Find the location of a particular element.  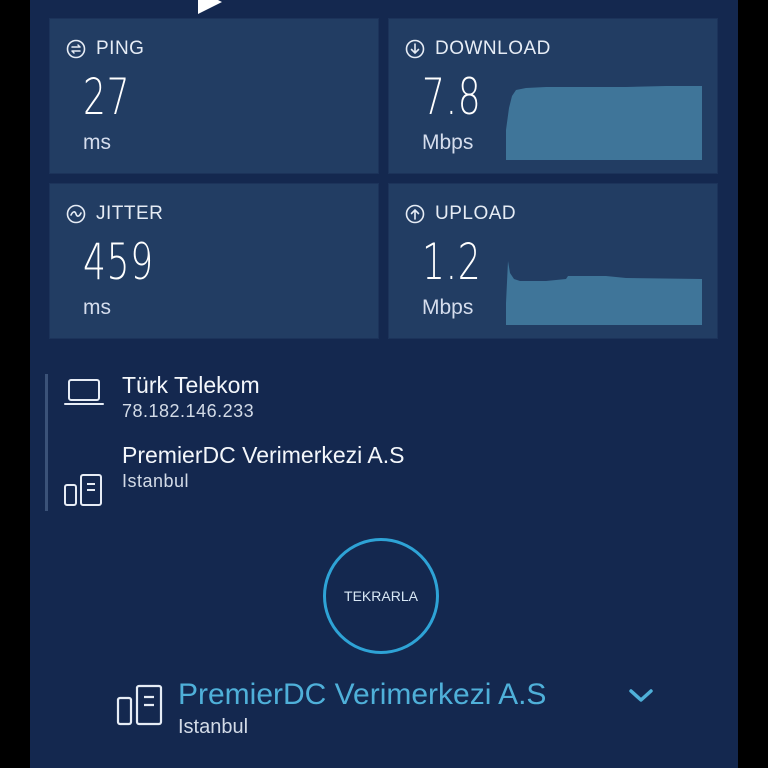

upload-unit: Mbps is located at coordinates (448, 307).